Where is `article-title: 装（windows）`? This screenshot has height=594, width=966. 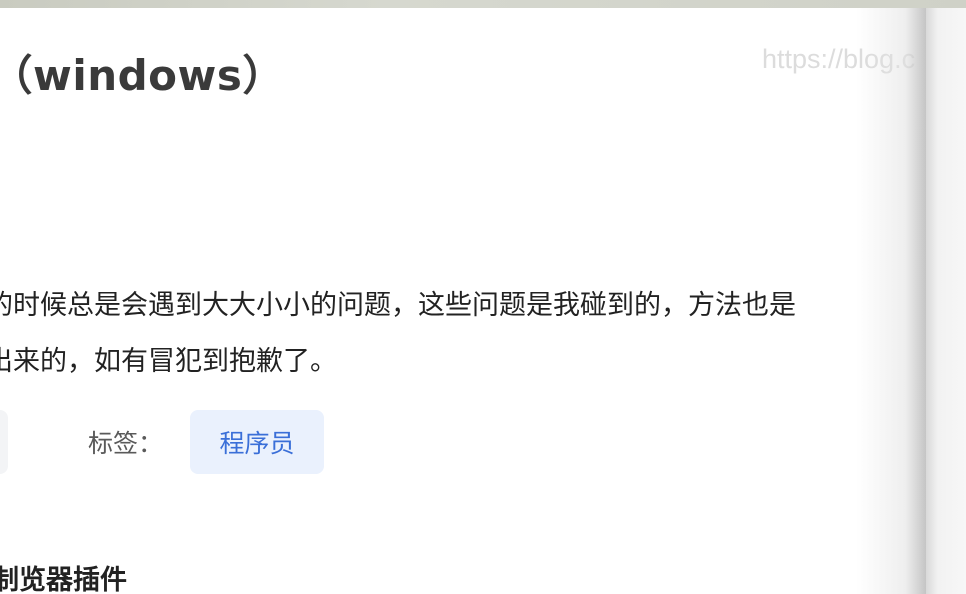
article-title: 装（windows） is located at coordinates (142, 72).